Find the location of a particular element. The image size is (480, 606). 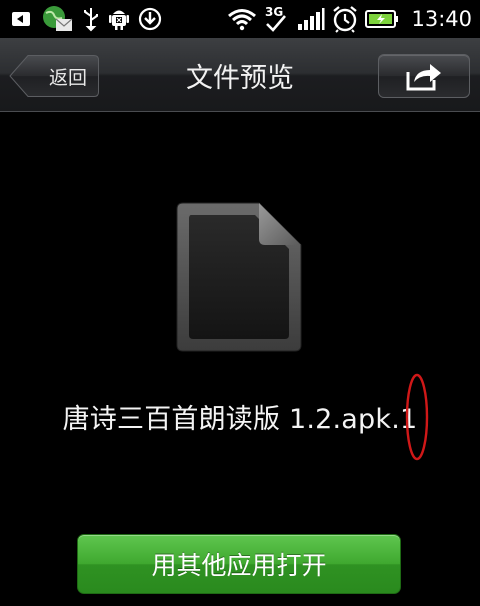

android-debug-icon is located at coordinates (119, 19).